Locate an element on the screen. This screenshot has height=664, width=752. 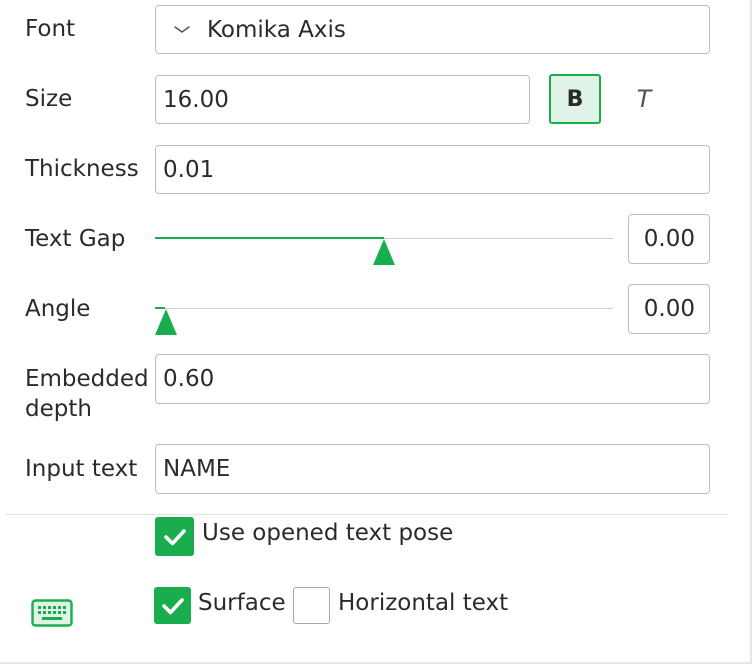
thickness-label: Thickness is located at coordinates (82, 169).